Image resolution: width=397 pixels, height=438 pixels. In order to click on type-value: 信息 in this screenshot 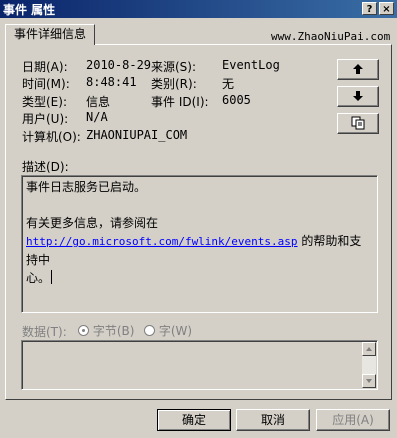, I will do `click(98, 102)`.